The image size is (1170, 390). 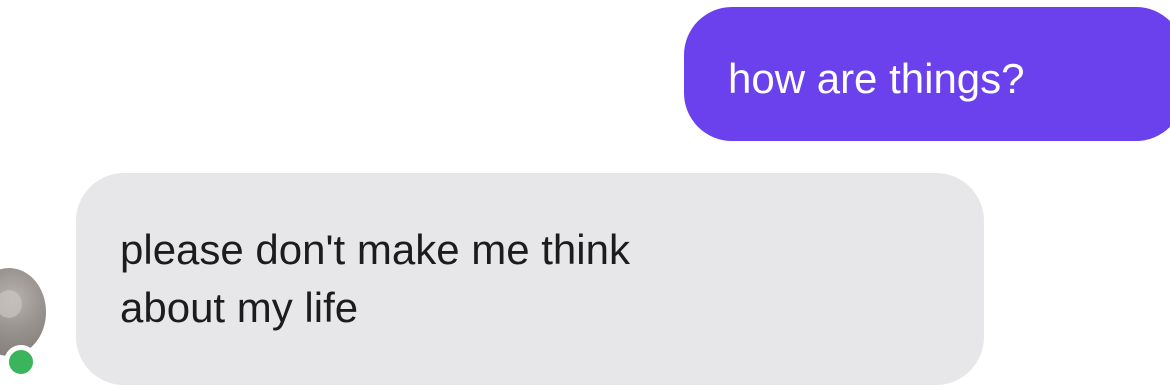 I want to click on contact-avatar-icon, so click(x=23, y=312).